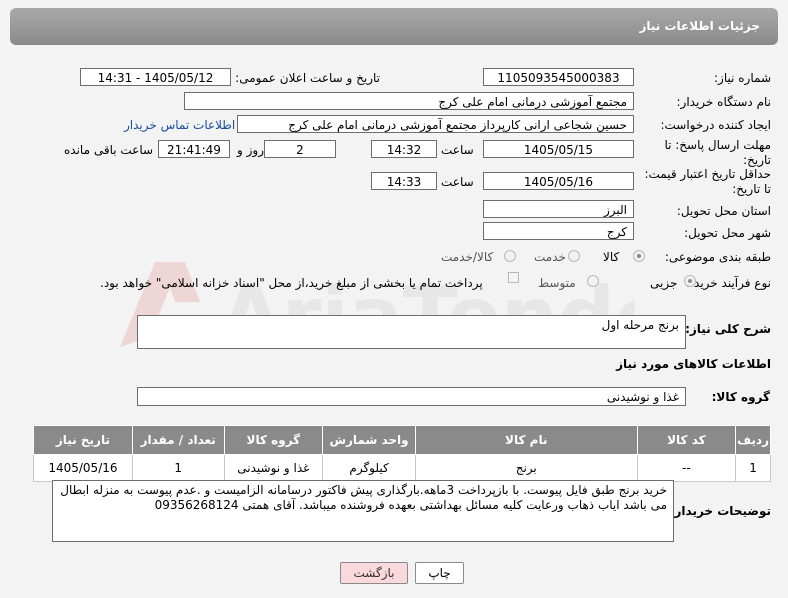 The width and height of the screenshot is (788, 598). I want to click on province-field: البرز, so click(558, 209).